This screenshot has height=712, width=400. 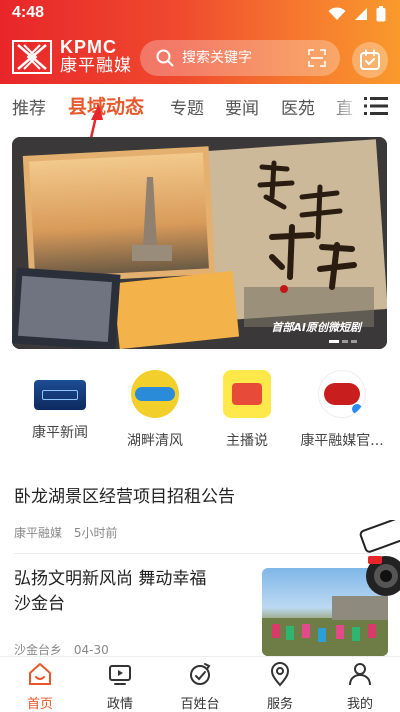 I want to click on lakeside-breeze-icon, so click(x=155, y=394).